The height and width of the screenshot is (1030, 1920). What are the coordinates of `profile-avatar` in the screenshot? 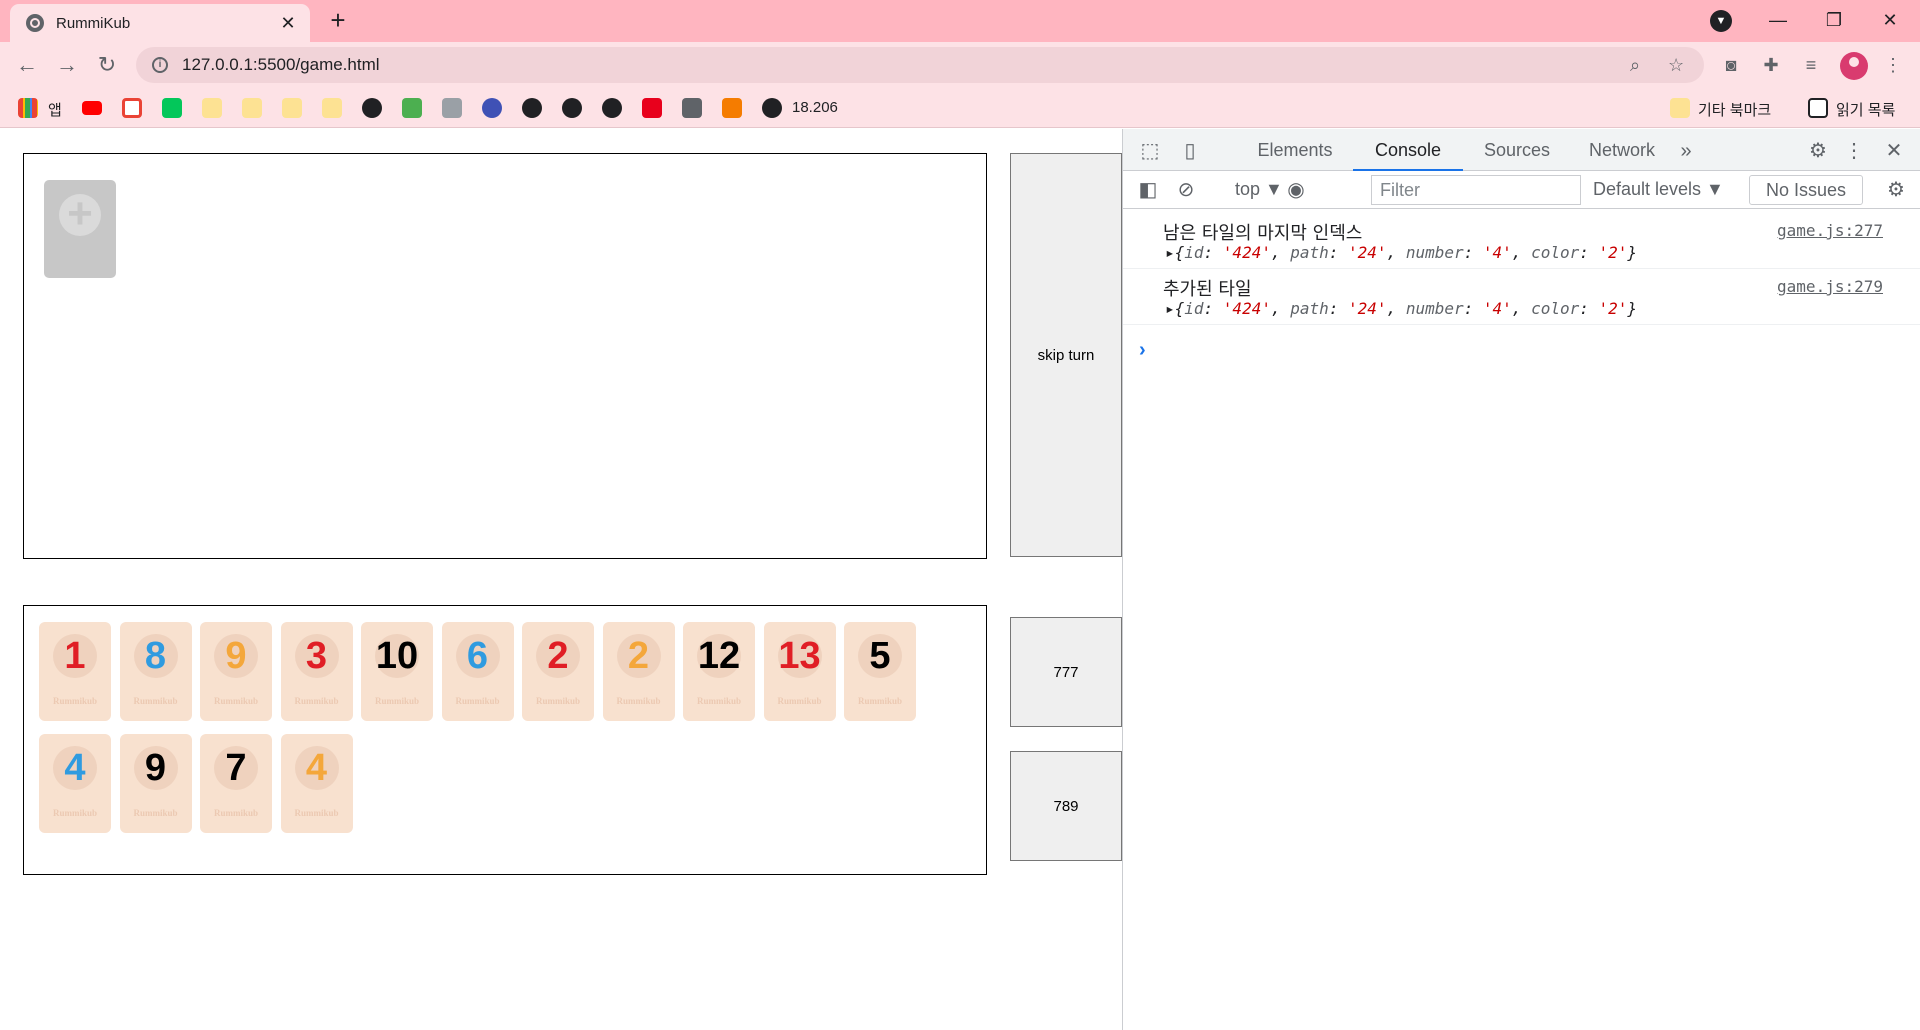 It's located at (1854, 66).